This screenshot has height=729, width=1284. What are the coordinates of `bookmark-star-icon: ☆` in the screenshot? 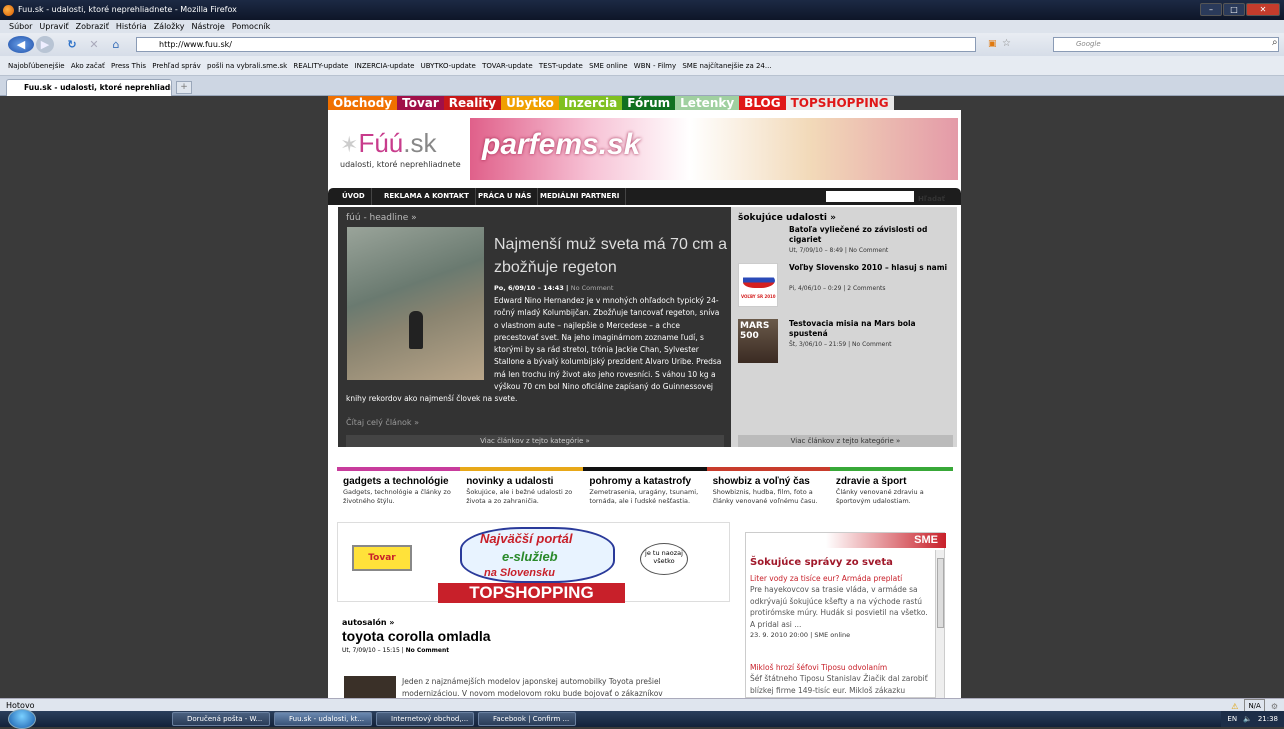 It's located at (1006, 43).